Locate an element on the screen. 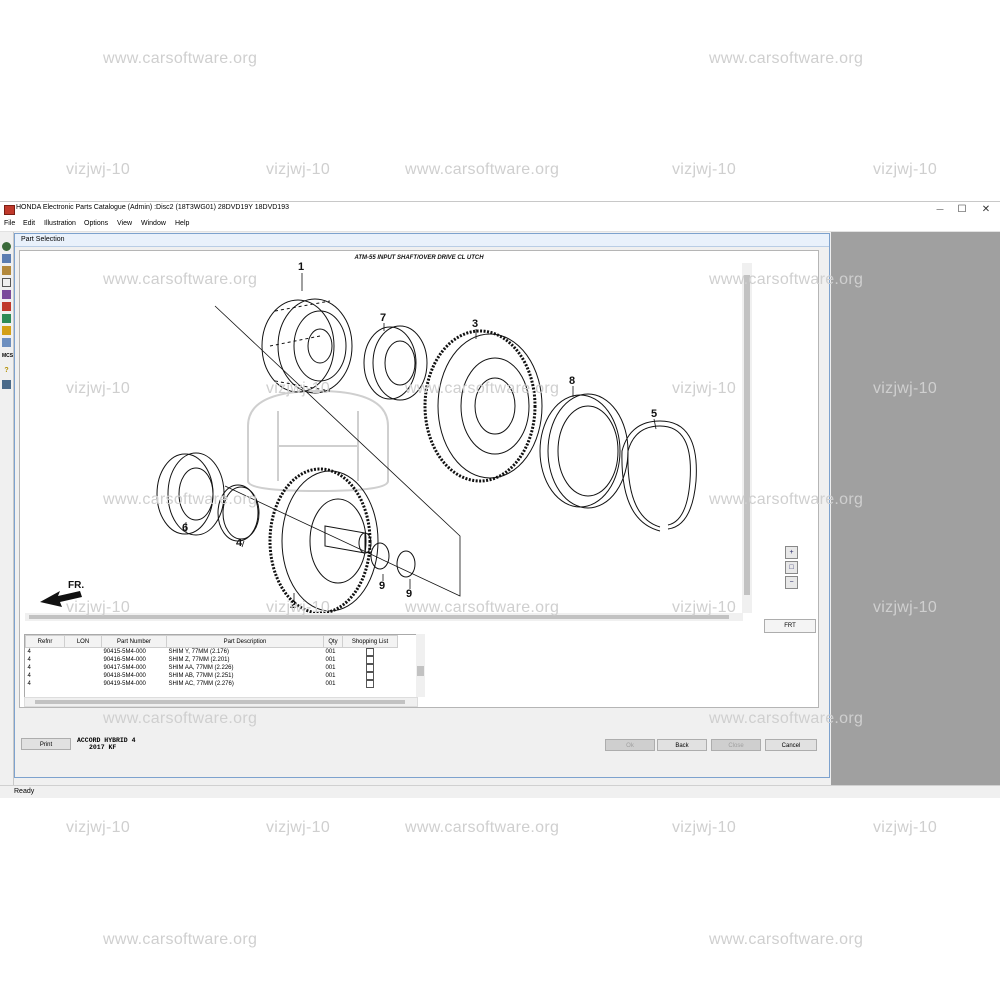  table-row: 4 90415-5M4-000 SHIM Y, 77MM (2.176) 001 is located at coordinates (212, 652).